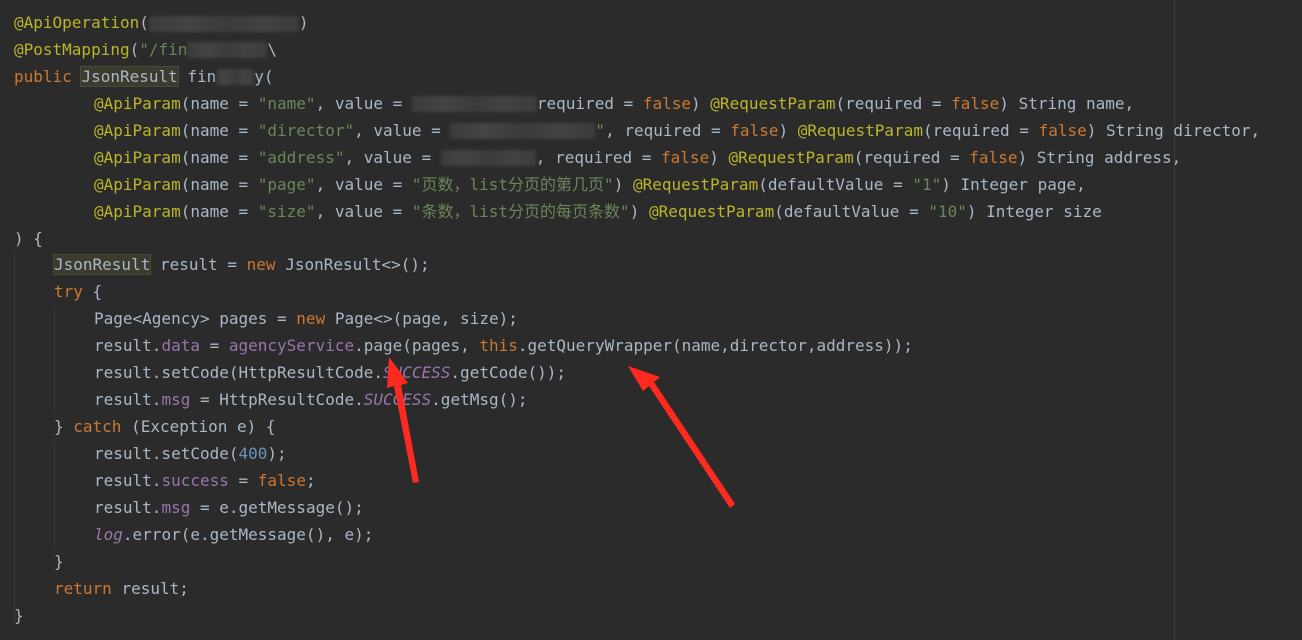 The image size is (1302, 640). Describe the element at coordinates (77, 22) in the screenshot. I see `annotation-token: @ApiOperation` at that location.